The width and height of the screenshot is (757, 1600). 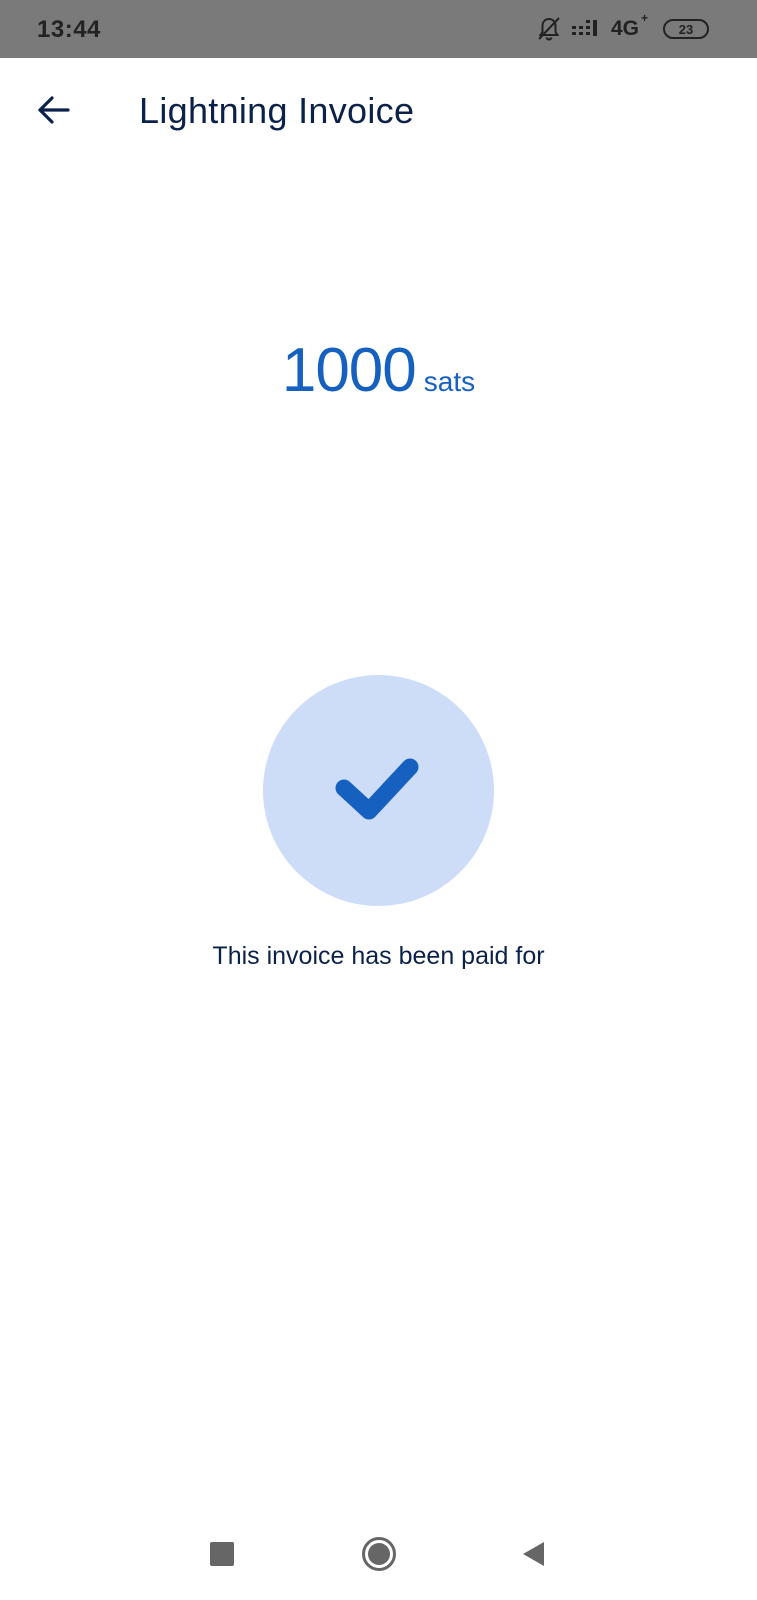 I want to click on home-button, so click(x=379, y=1556).